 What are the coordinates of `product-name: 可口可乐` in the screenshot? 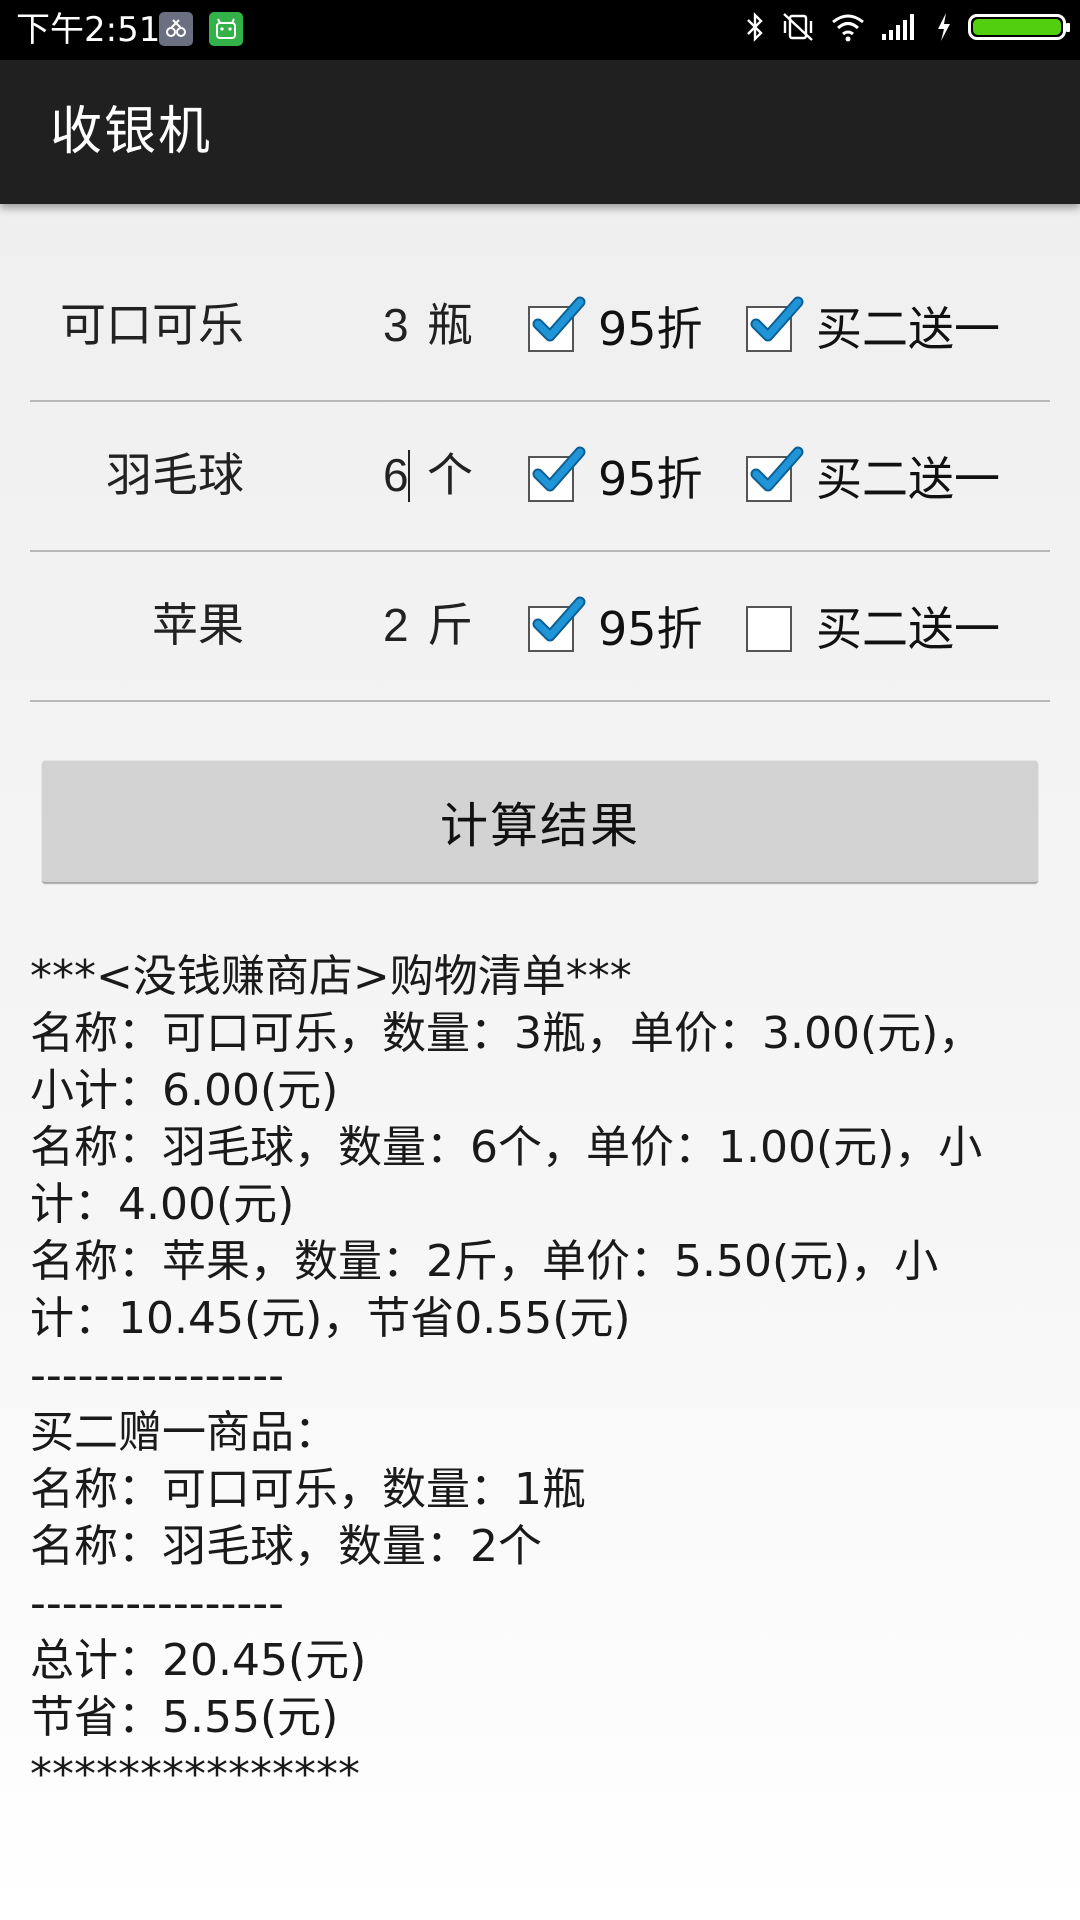 It's located at (152, 325).